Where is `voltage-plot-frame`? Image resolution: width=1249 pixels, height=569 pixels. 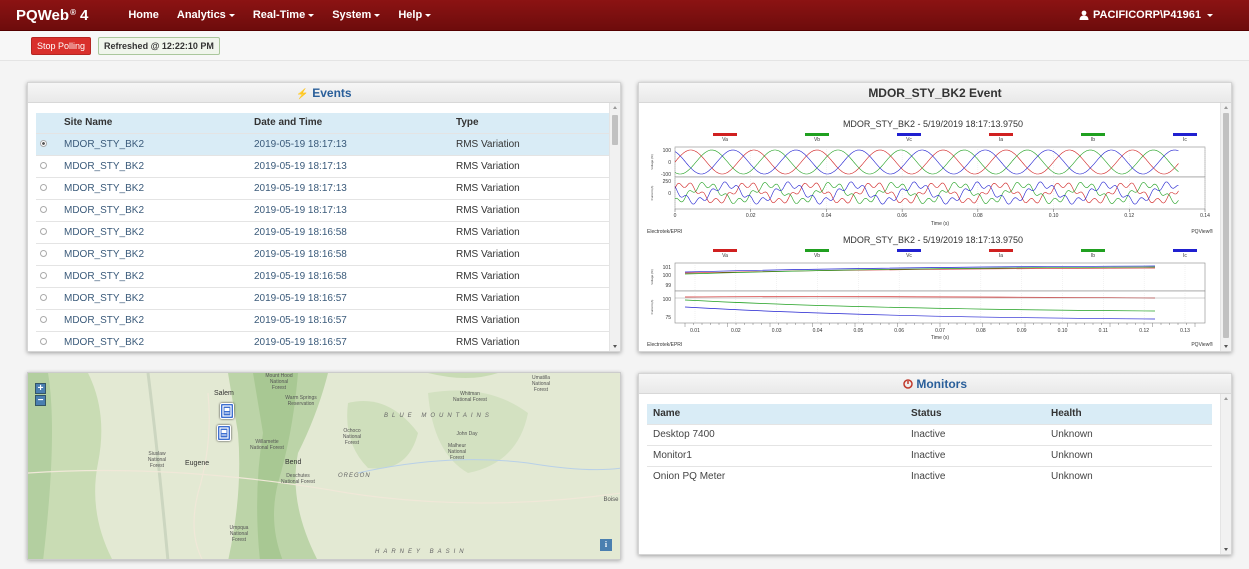
voltage-plot-frame is located at coordinates (940, 162).